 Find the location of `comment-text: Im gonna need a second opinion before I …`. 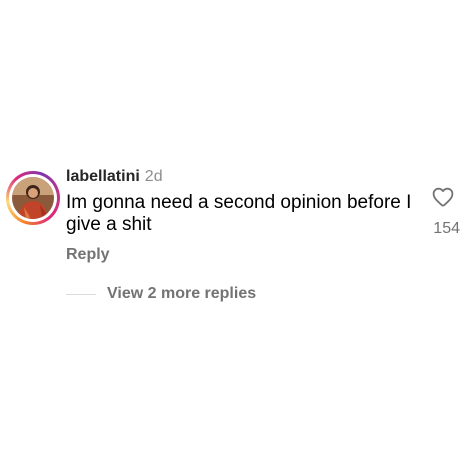

comment-text: Im gonna need a second opinion before I … is located at coordinates (239, 213).